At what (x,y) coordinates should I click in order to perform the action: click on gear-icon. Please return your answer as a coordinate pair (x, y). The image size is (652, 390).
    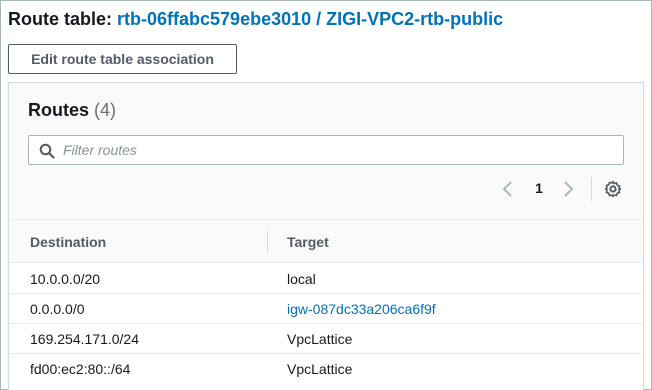
    Looking at the image, I should click on (613, 189).